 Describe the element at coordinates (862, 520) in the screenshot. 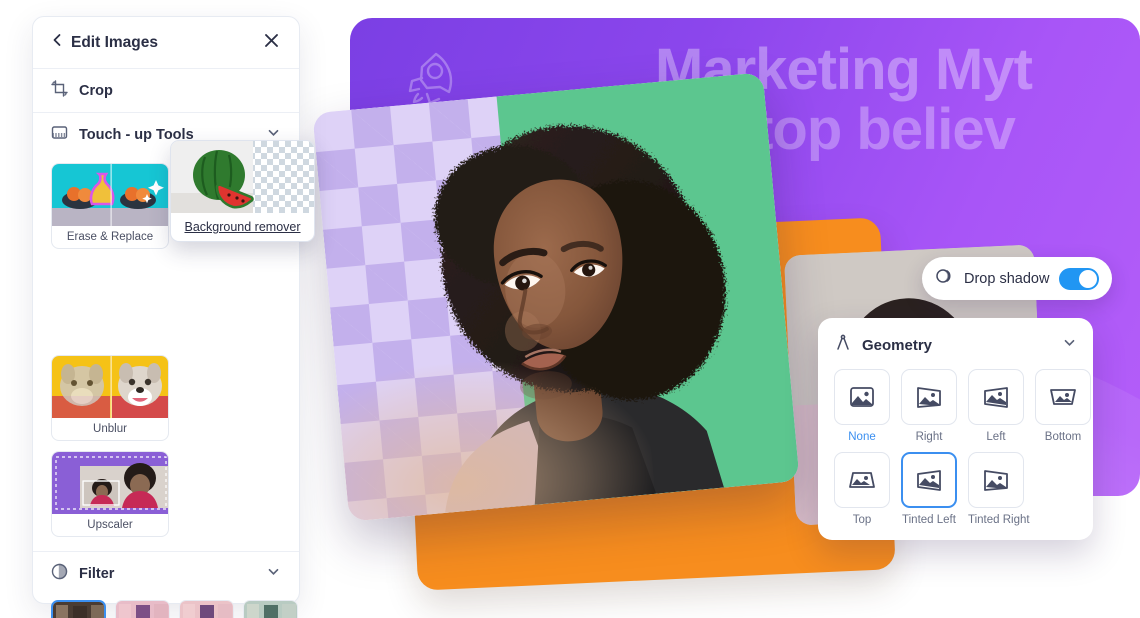

I see `geometry-option-label: Top` at that location.